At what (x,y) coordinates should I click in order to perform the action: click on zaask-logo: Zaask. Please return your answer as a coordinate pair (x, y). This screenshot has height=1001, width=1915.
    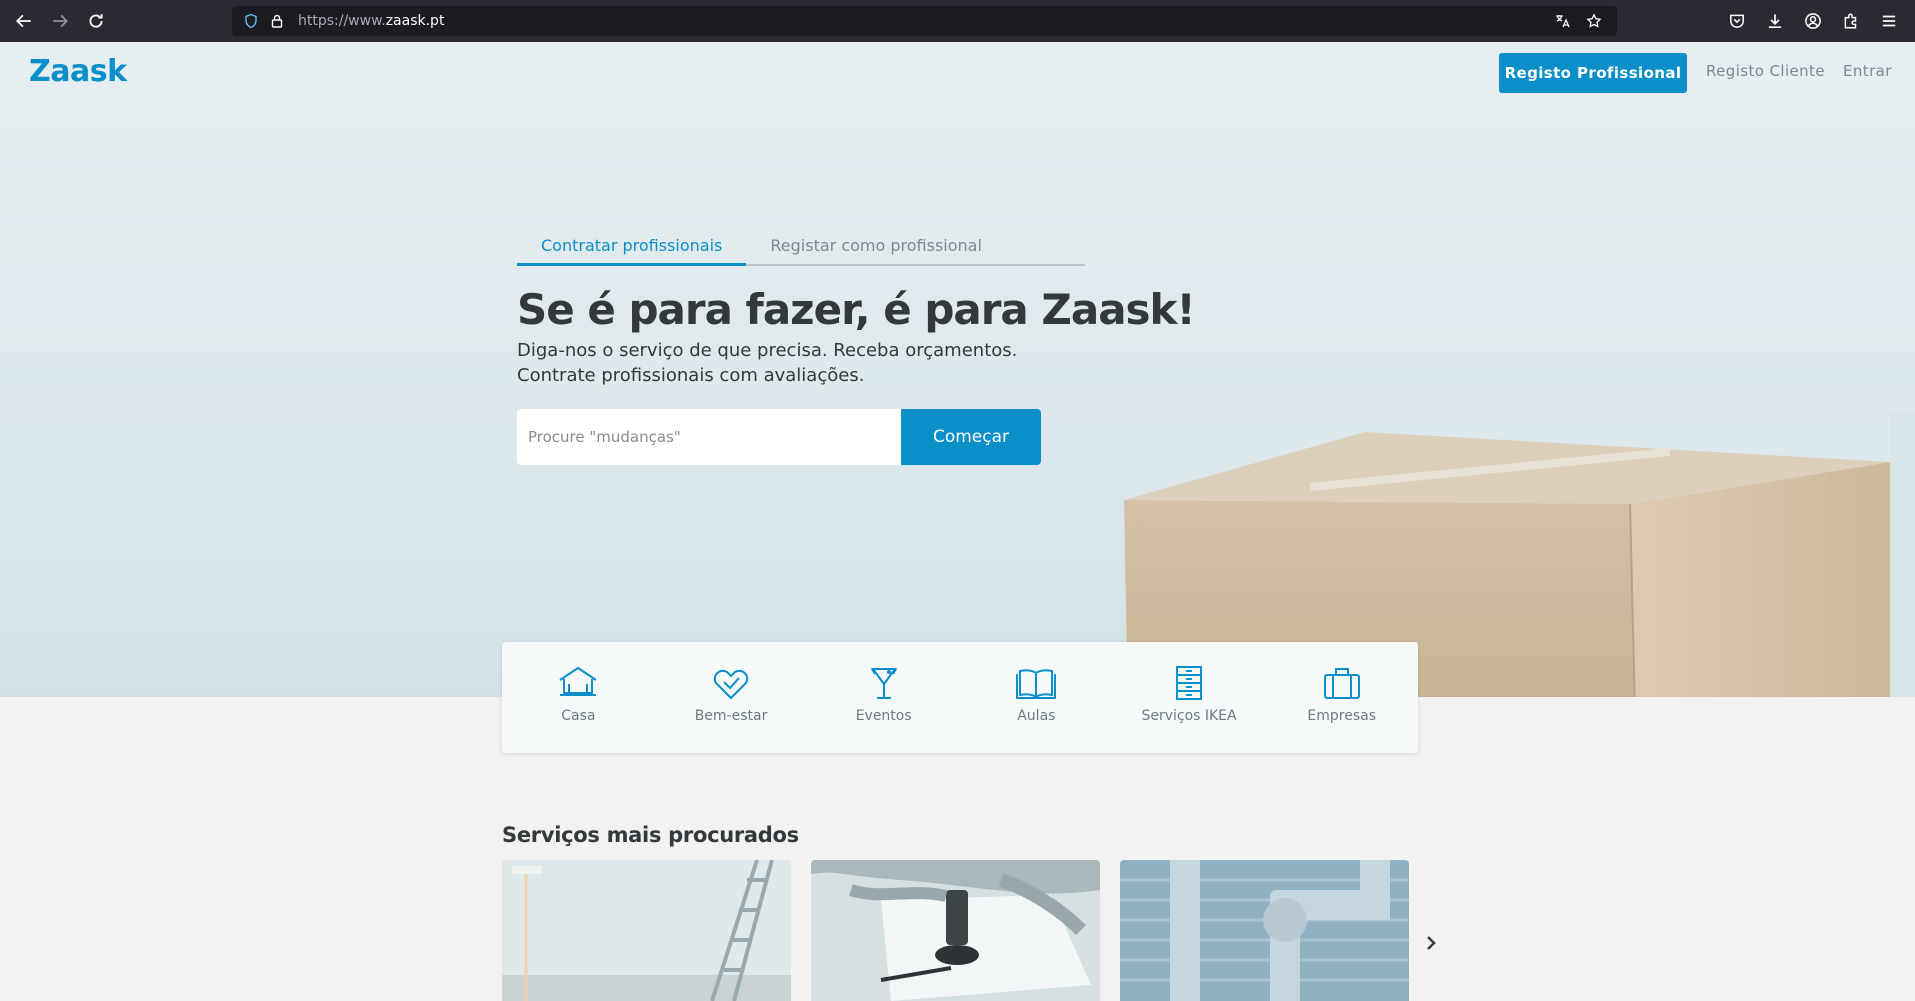
    Looking at the image, I should click on (78, 71).